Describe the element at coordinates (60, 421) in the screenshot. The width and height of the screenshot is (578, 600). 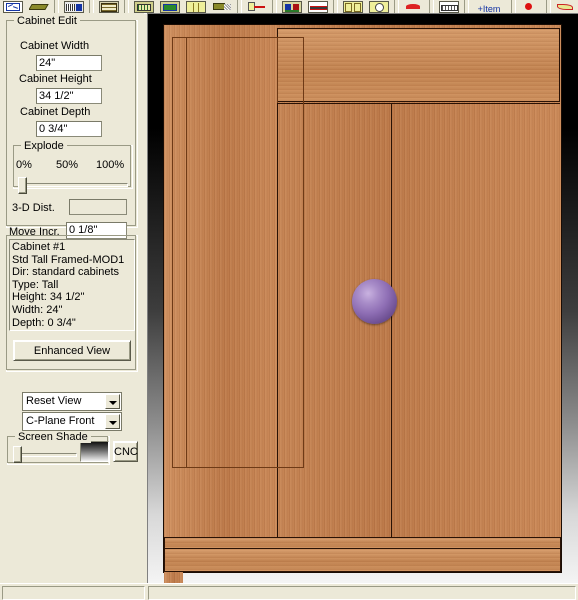
I see `cplane-value: C-Plane Front` at that location.